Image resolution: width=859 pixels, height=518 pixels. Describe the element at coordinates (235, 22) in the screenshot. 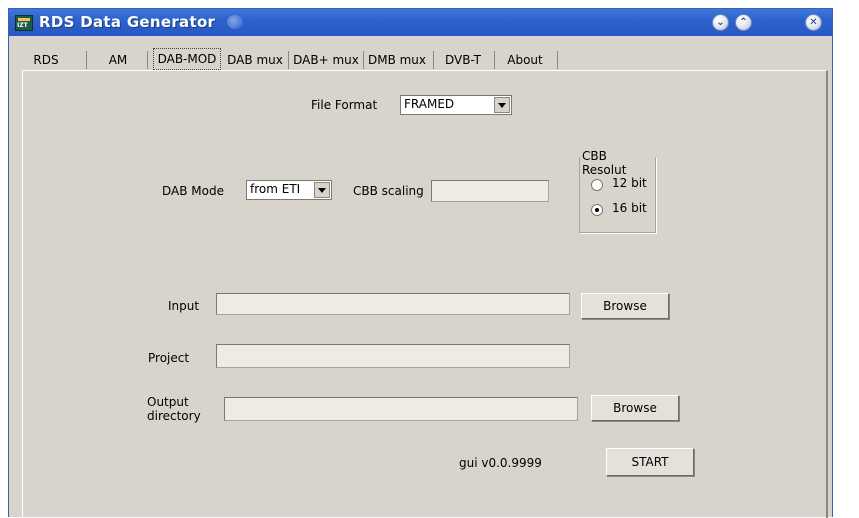

I see `title-decoration-icon` at that location.